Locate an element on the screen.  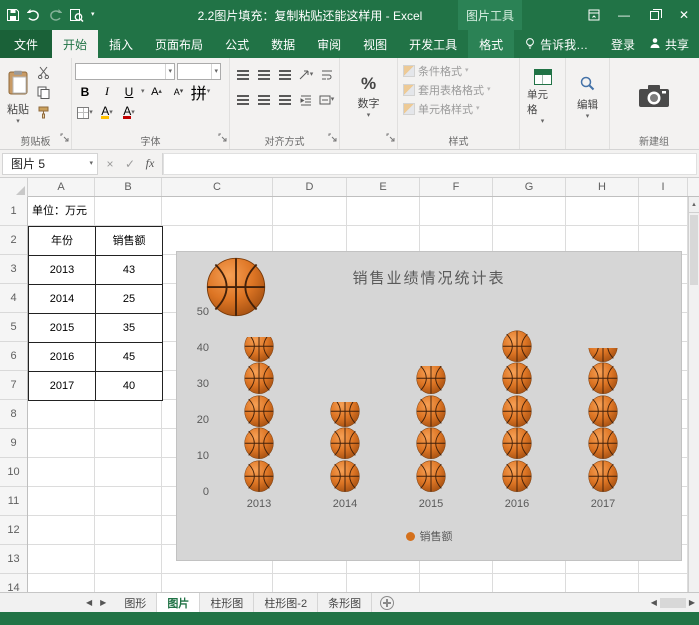
row-header-14: 14 is located at coordinates (13, 583).